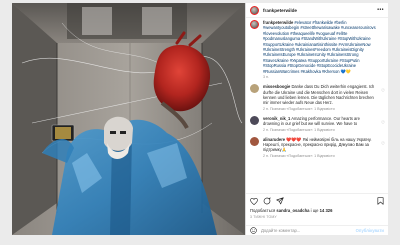 Image resolution: width=400 pixels, height=245 pixels. Describe the element at coordinates (370, 230) in the screenshot. I see `publish-button: Опублікувати` at that location.